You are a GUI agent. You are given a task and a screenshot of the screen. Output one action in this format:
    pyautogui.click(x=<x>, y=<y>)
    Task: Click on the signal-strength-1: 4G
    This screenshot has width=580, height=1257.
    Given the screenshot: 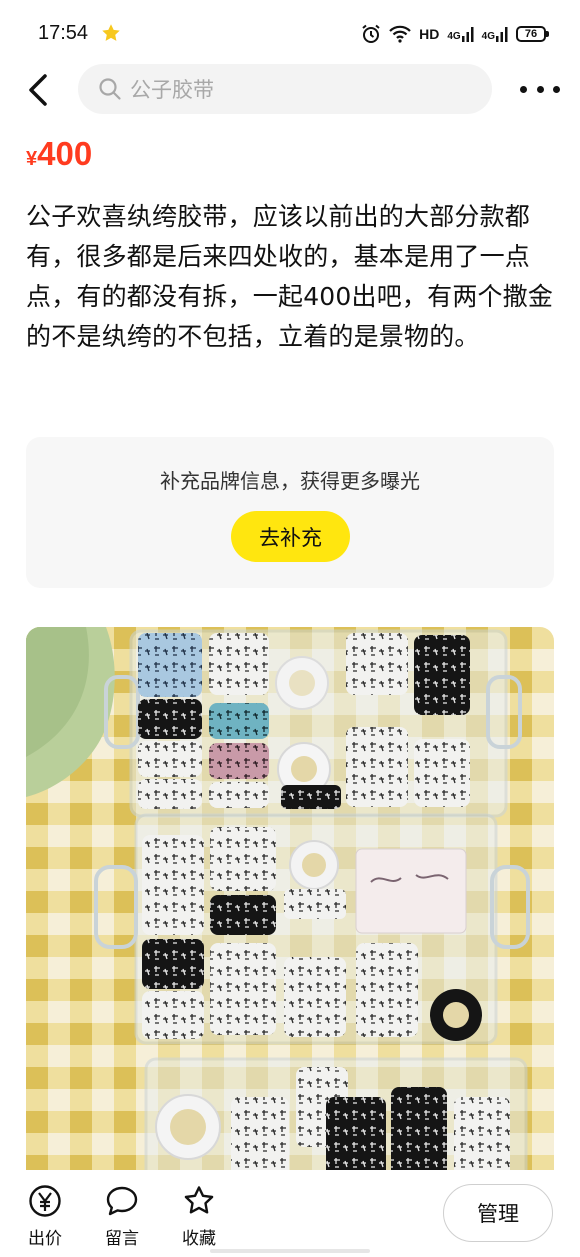 What is the action you would take?
    pyautogui.click(x=460, y=34)
    